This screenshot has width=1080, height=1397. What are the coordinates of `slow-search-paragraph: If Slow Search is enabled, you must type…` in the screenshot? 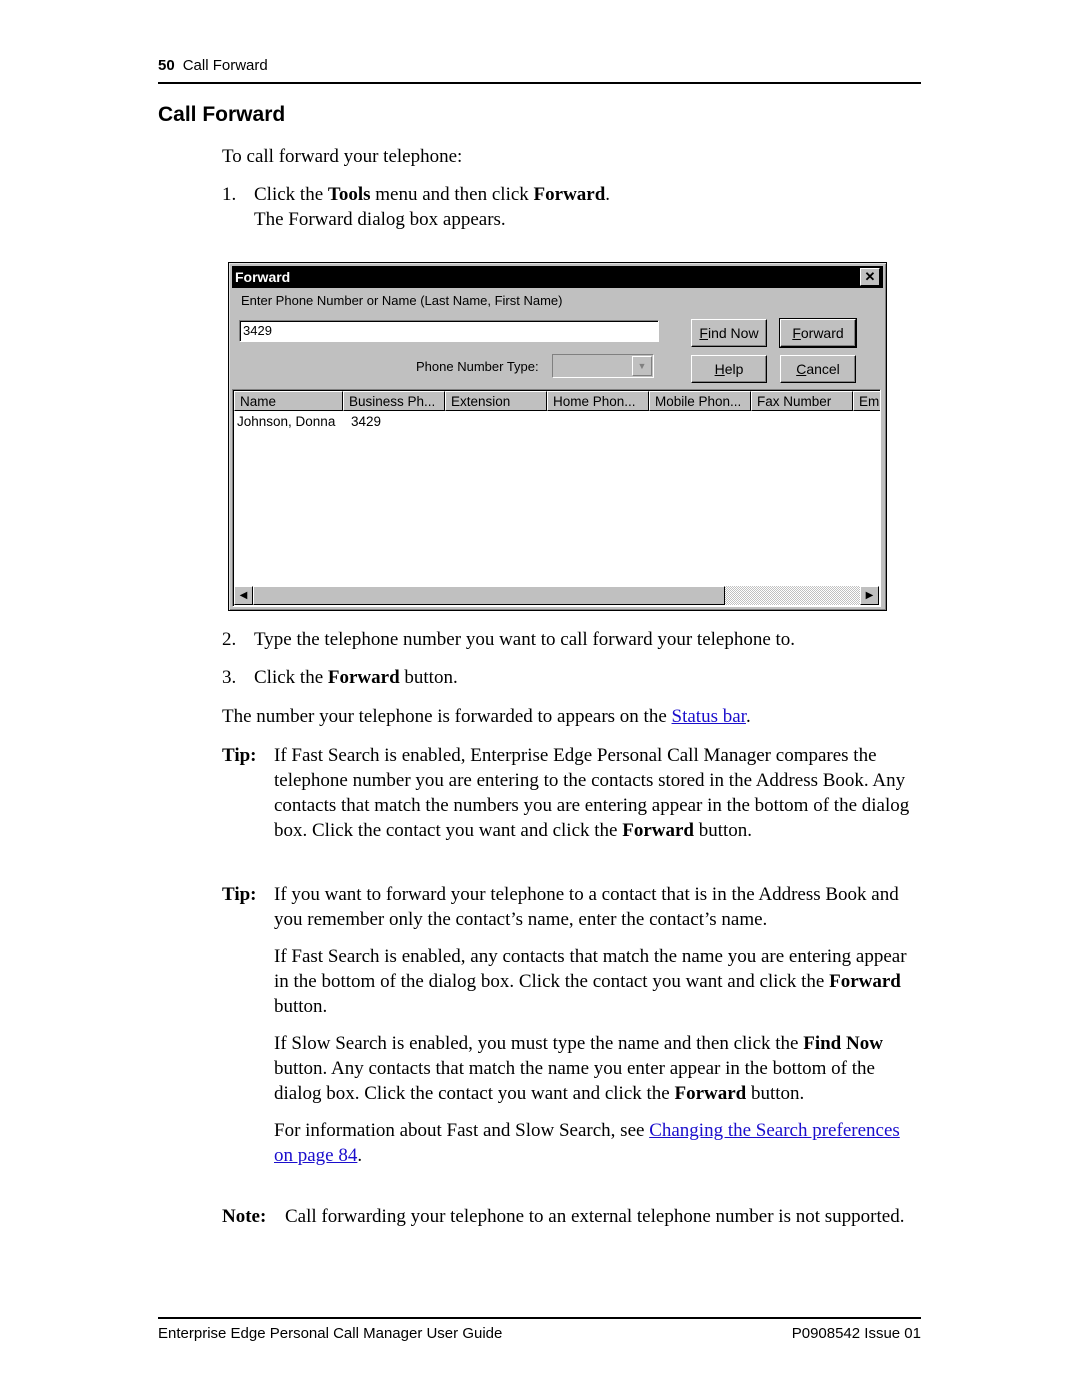 It's located at (578, 1068).